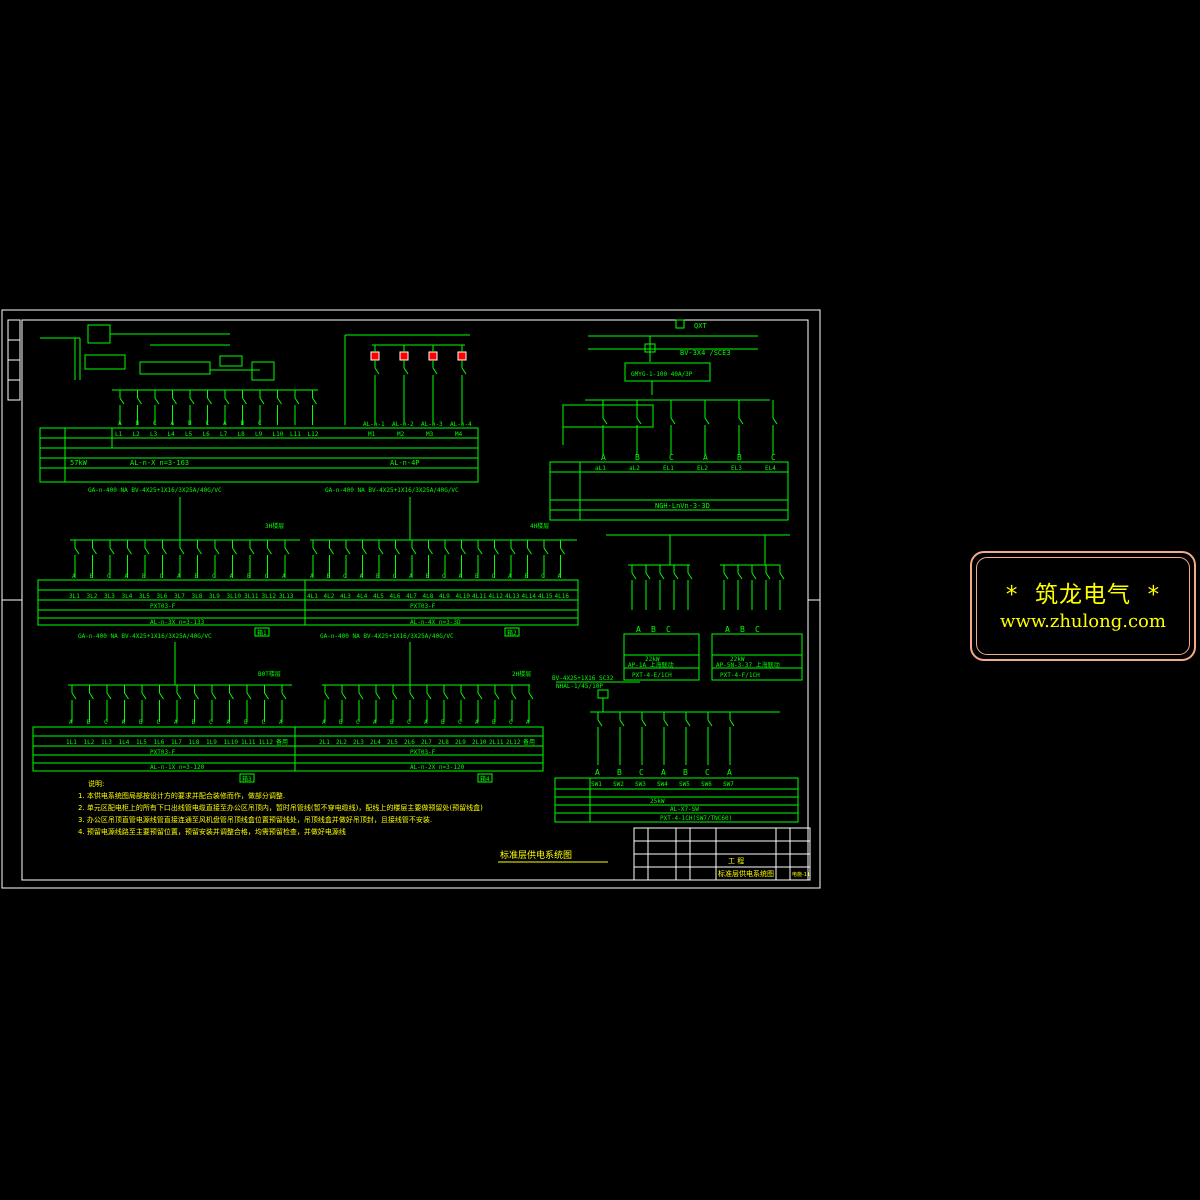 Image resolution: width=1200 pixels, height=1200 pixels. I want to click on bot-2l-breaker-13-contact, so click(531, 696).